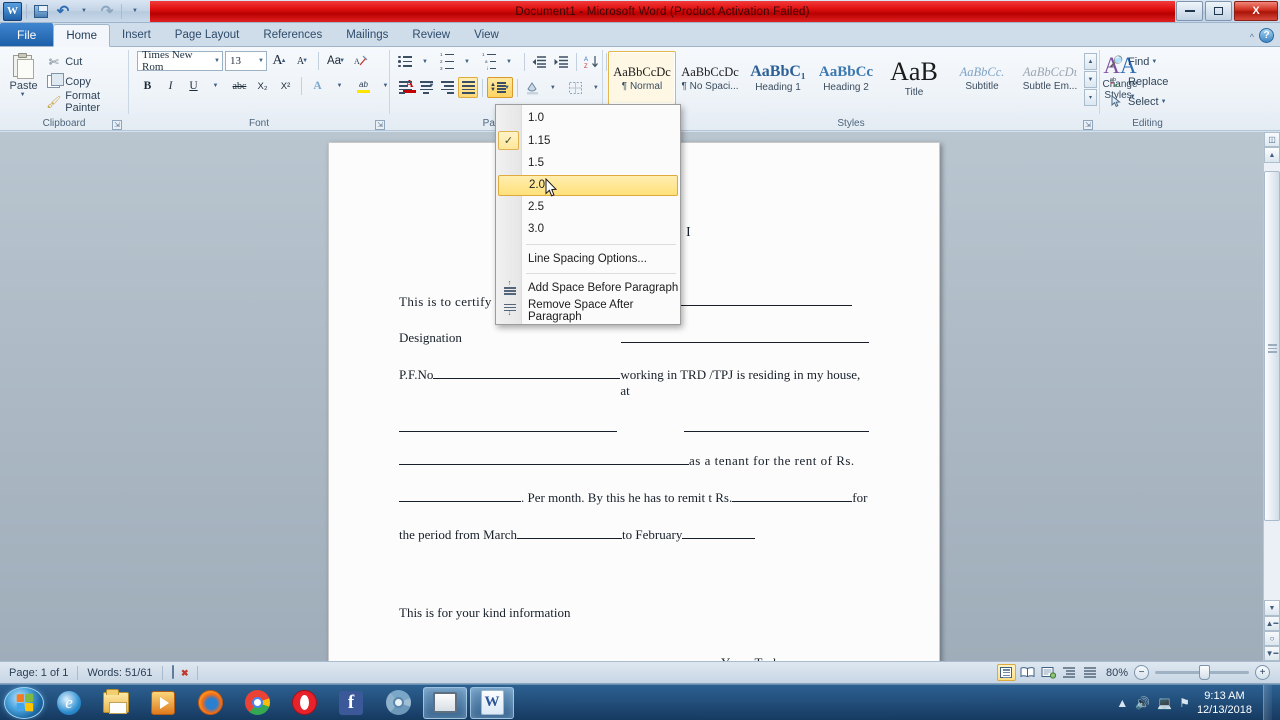 The height and width of the screenshot is (720, 1280). I want to click on tab-home: Home, so click(82, 35).